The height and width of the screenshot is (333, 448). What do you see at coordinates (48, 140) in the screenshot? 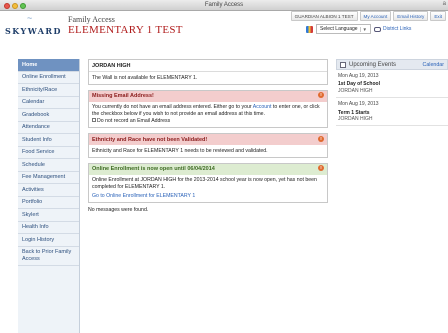
I see `sidebar-item-student-info: Student Info` at bounding box center [48, 140].